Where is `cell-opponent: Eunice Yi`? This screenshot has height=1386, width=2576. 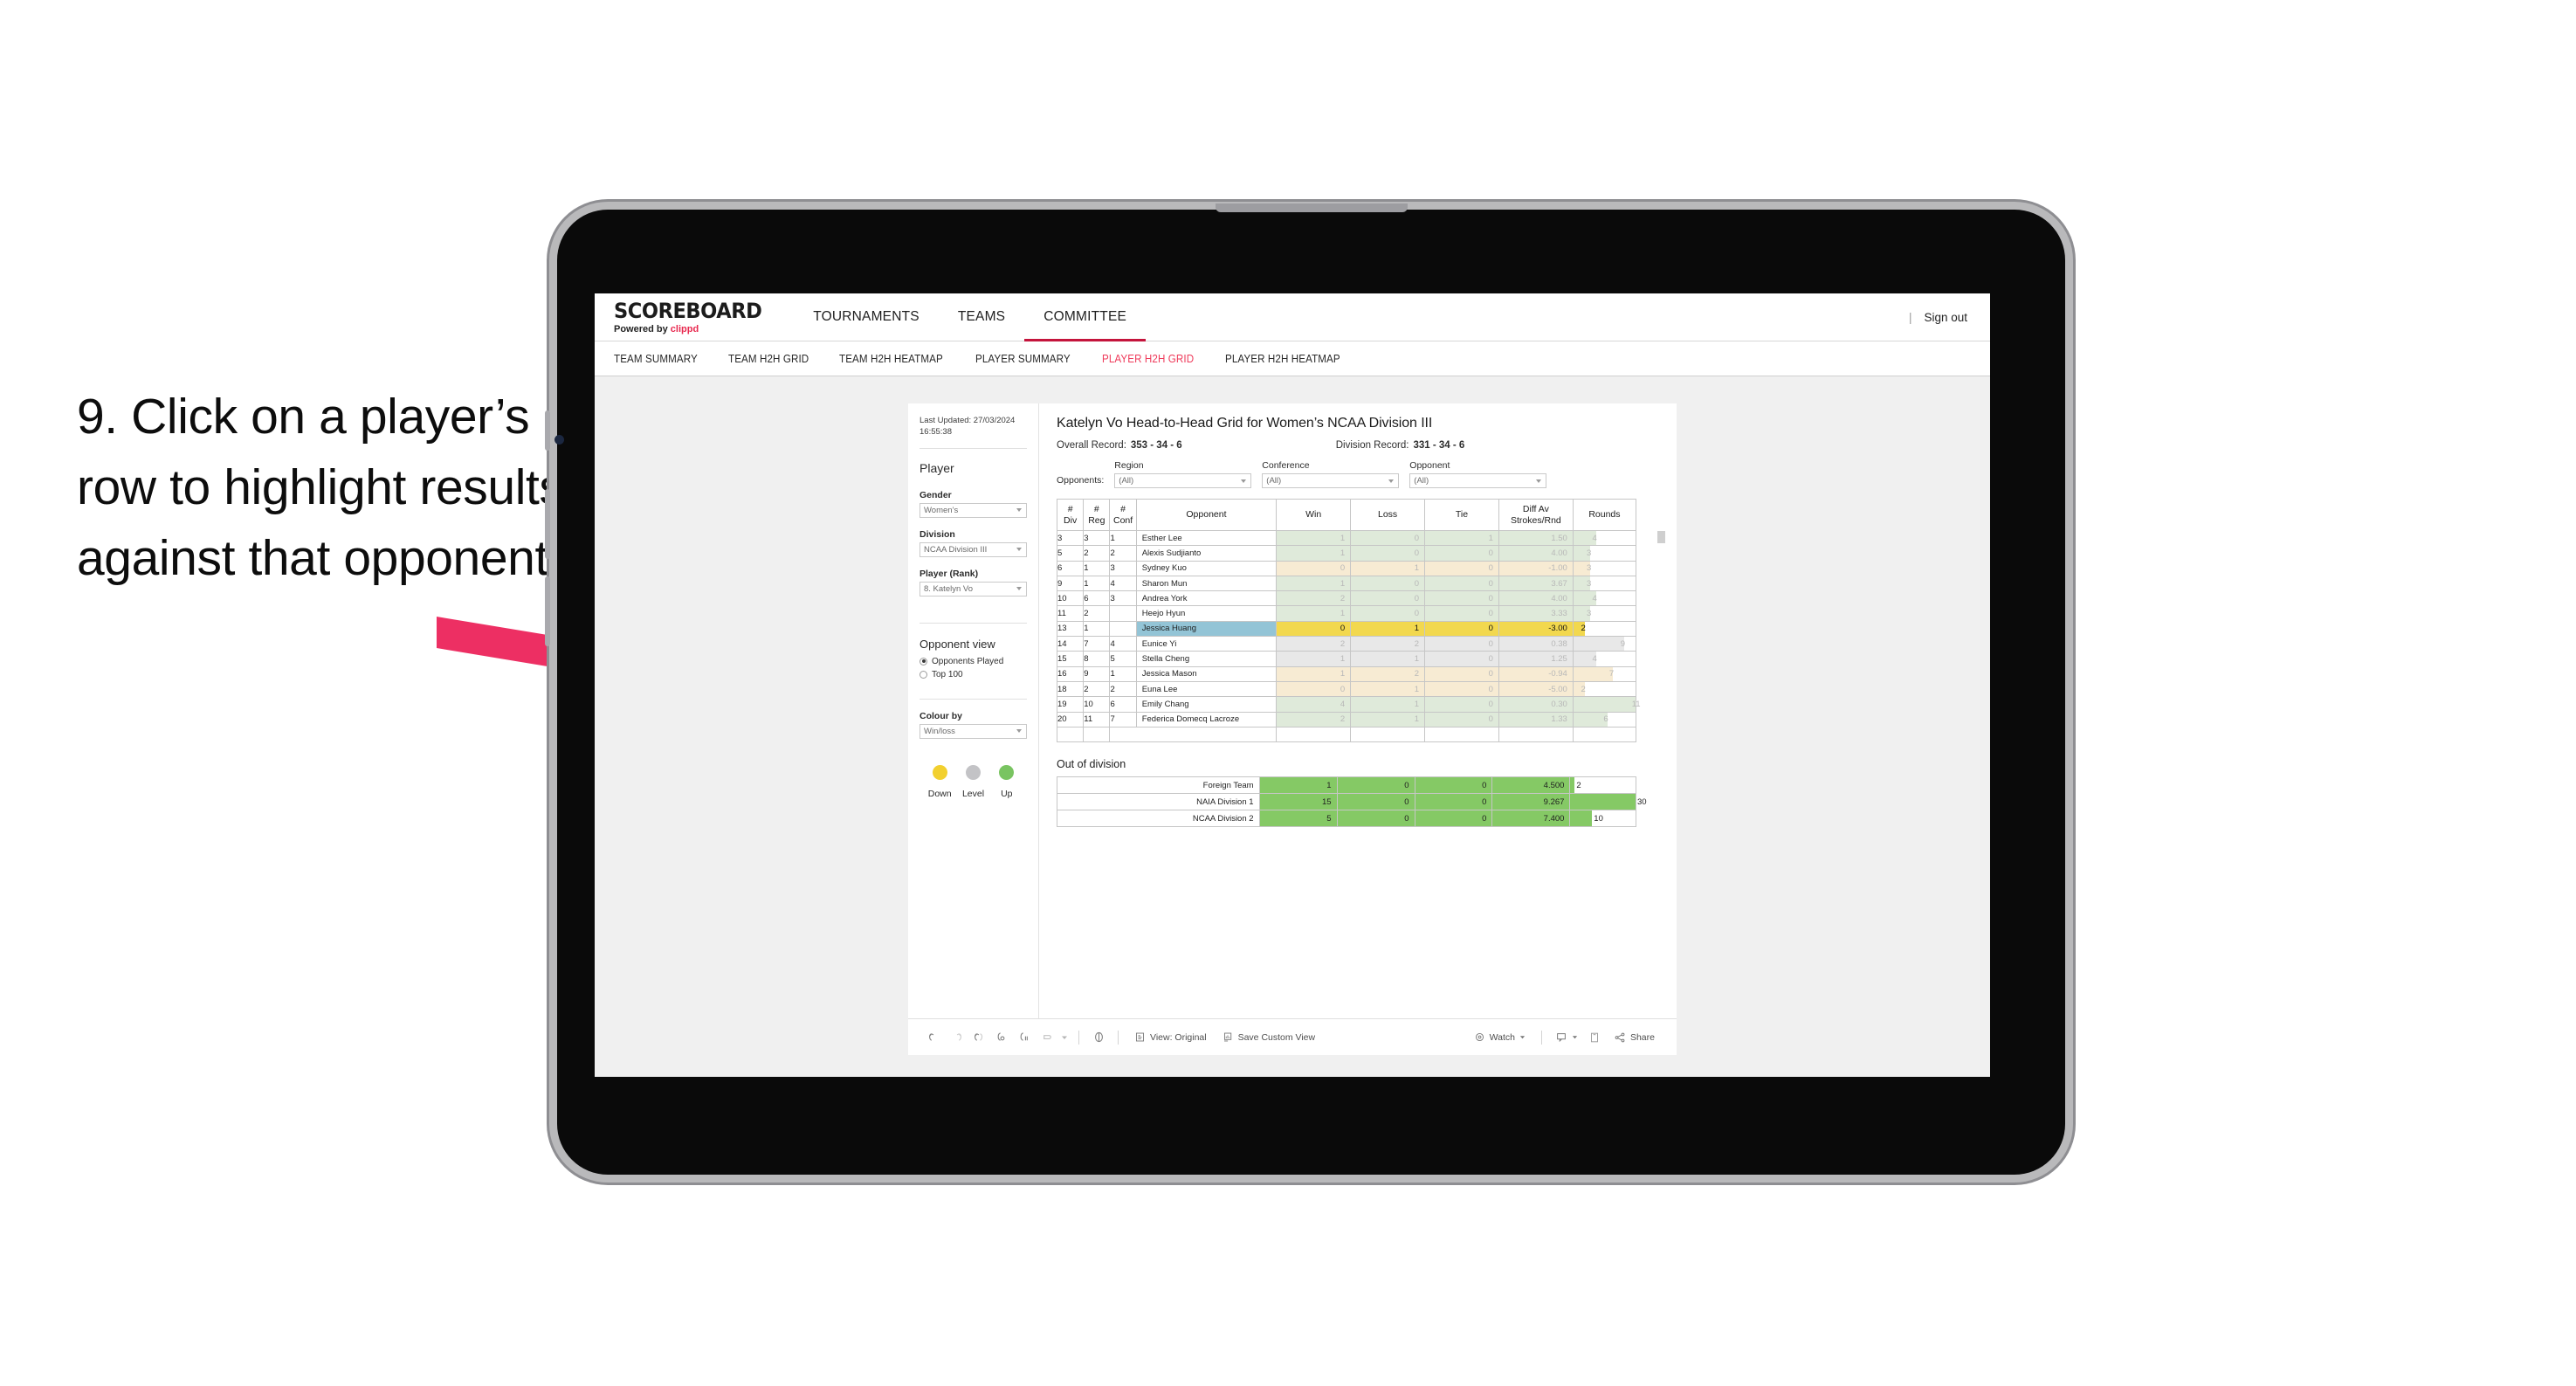
cell-opponent: Eunice Yi is located at coordinates (1206, 644).